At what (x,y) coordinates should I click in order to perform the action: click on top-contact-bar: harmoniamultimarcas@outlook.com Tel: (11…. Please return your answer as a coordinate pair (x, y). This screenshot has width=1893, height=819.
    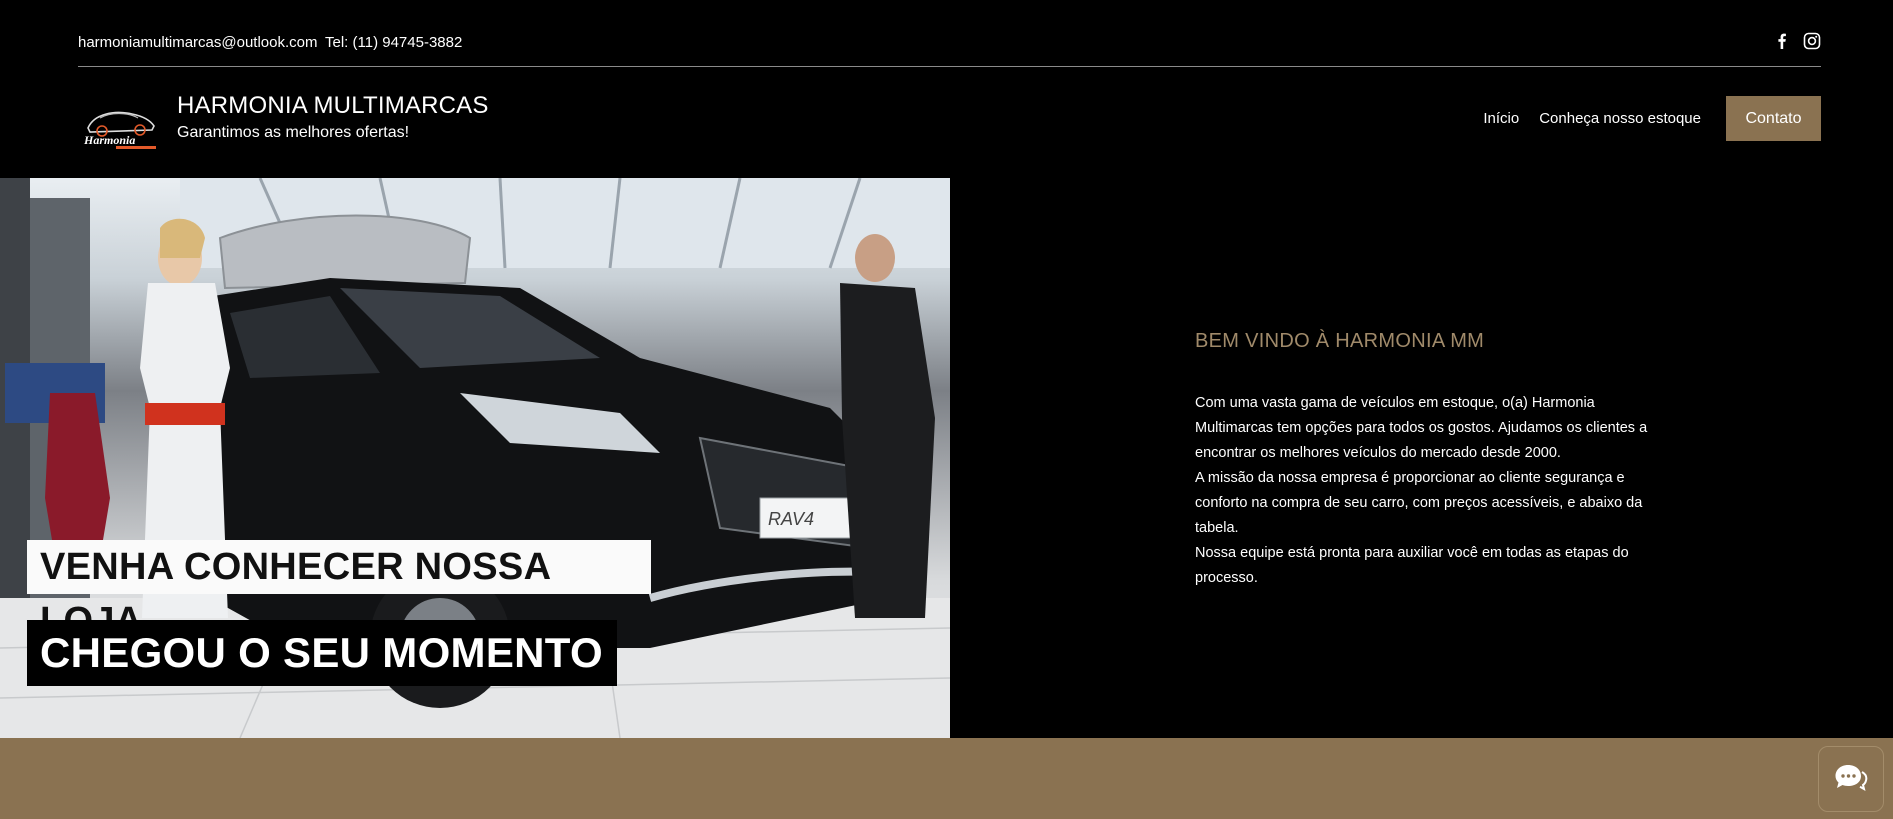
    Looking at the image, I should click on (949, 33).